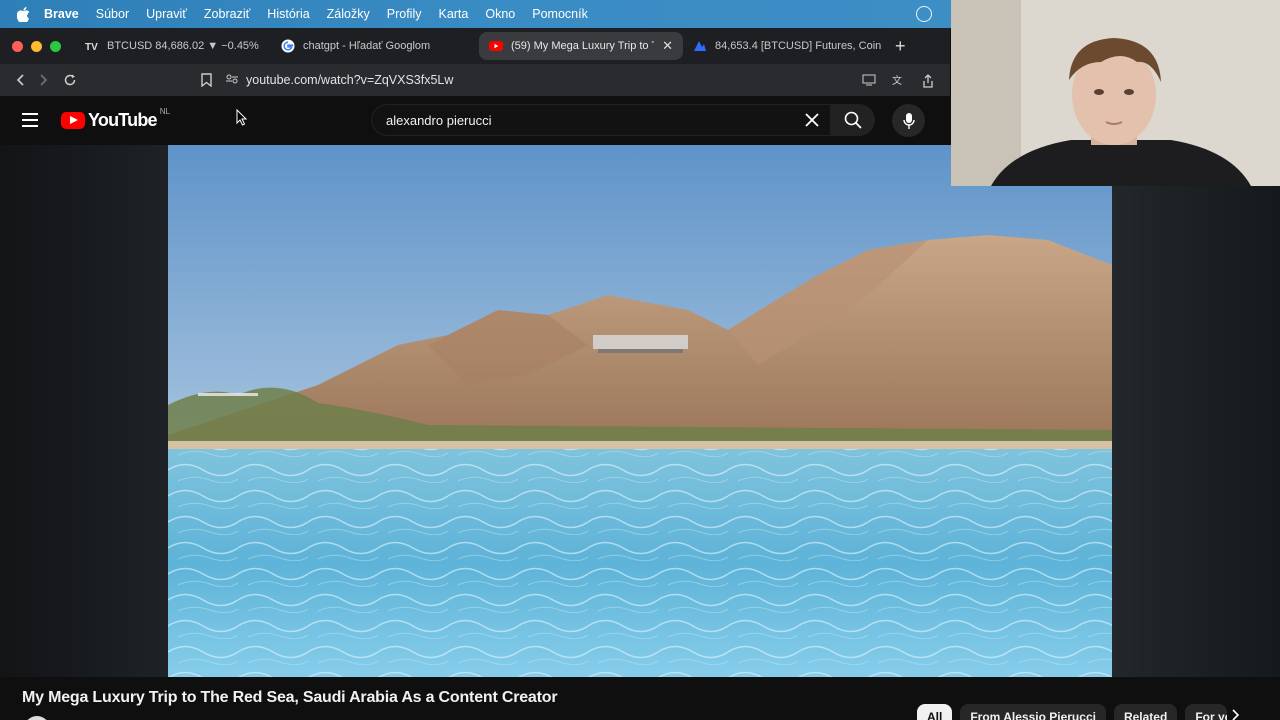 This screenshot has width=1280, height=720. What do you see at coordinates (586, 80) in the screenshot?
I see `address-bar: youtube.com/watch?v=ZqVXS3fx5Lw 文` at bounding box center [586, 80].